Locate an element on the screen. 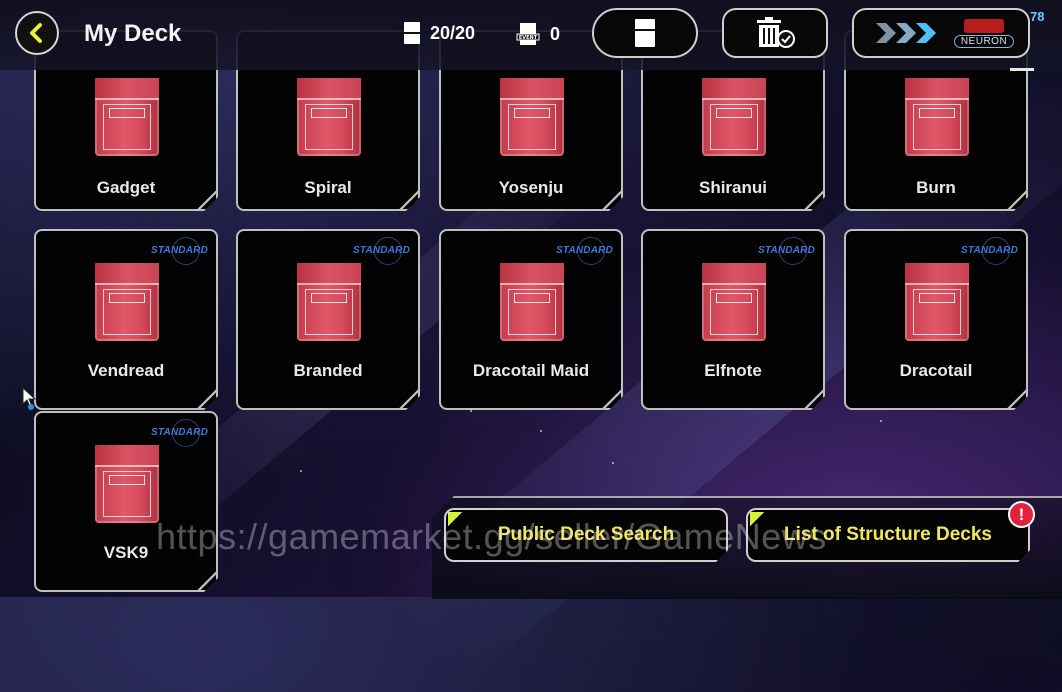  deck-name: Spiral is located at coordinates (328, 187).